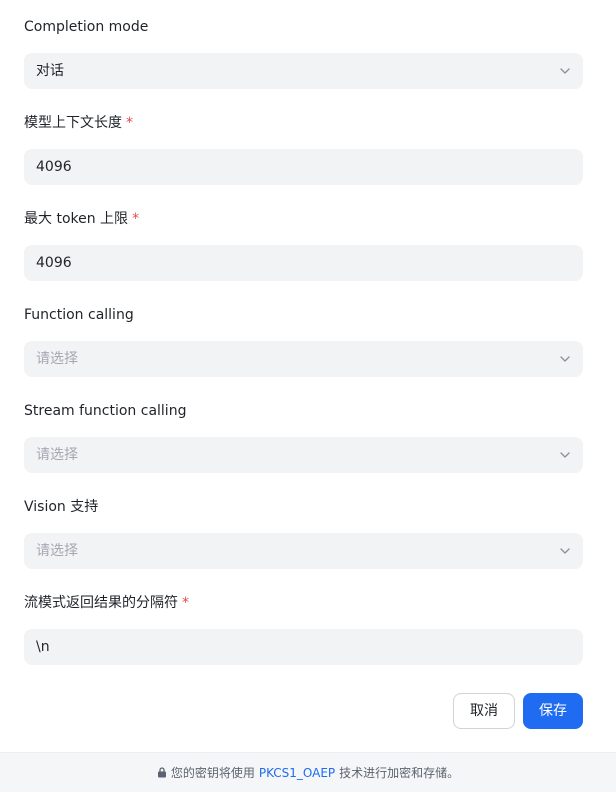 The height and width of the screenshot is (793, 616). I want to click on stream-function-calling-placeholder: 请选择, so click(57, 455).